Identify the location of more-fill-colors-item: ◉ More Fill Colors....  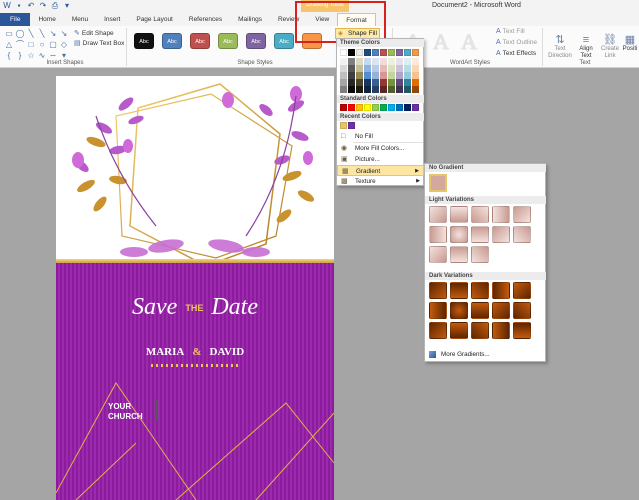
(380, 148).